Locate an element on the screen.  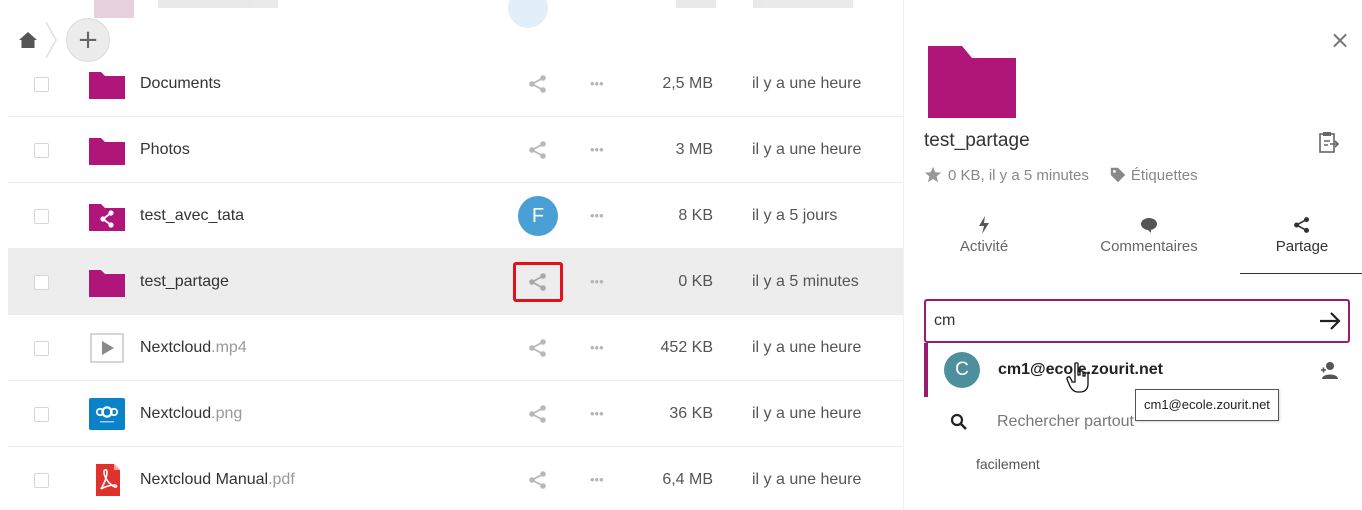
file-name: Documents is located at coordinates (180, 84).